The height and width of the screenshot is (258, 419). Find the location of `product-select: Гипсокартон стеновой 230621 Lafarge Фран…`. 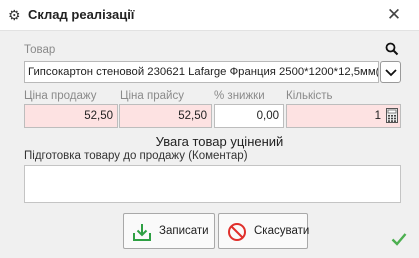

product-select: Гипсокартон стеновой 230621 Lafarge Фран… is located at coordinates (201, 72).